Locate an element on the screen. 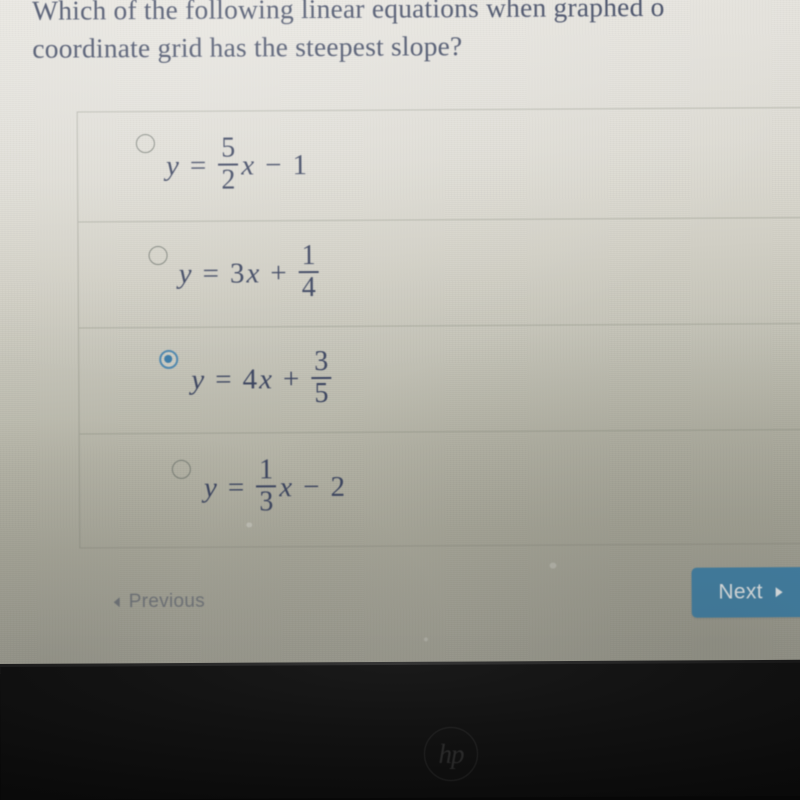  equation-option-b: y = 3 x + 1 4 is located at coordinates (249, 272).